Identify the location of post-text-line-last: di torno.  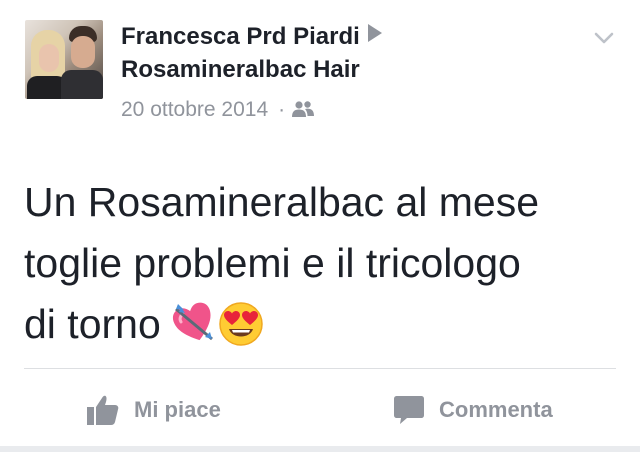
(324, 324).